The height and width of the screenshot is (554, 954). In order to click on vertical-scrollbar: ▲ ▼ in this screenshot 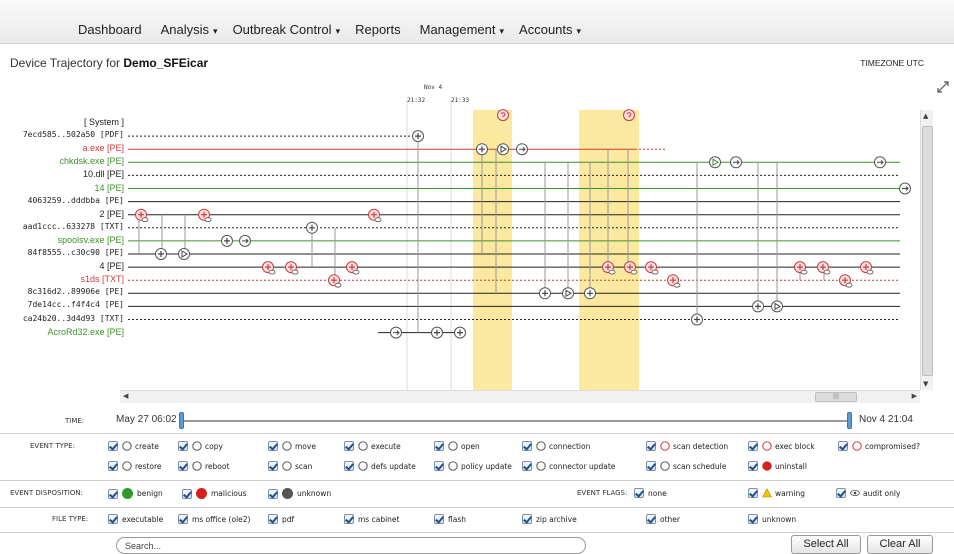, I will do `click(926, 250)`.